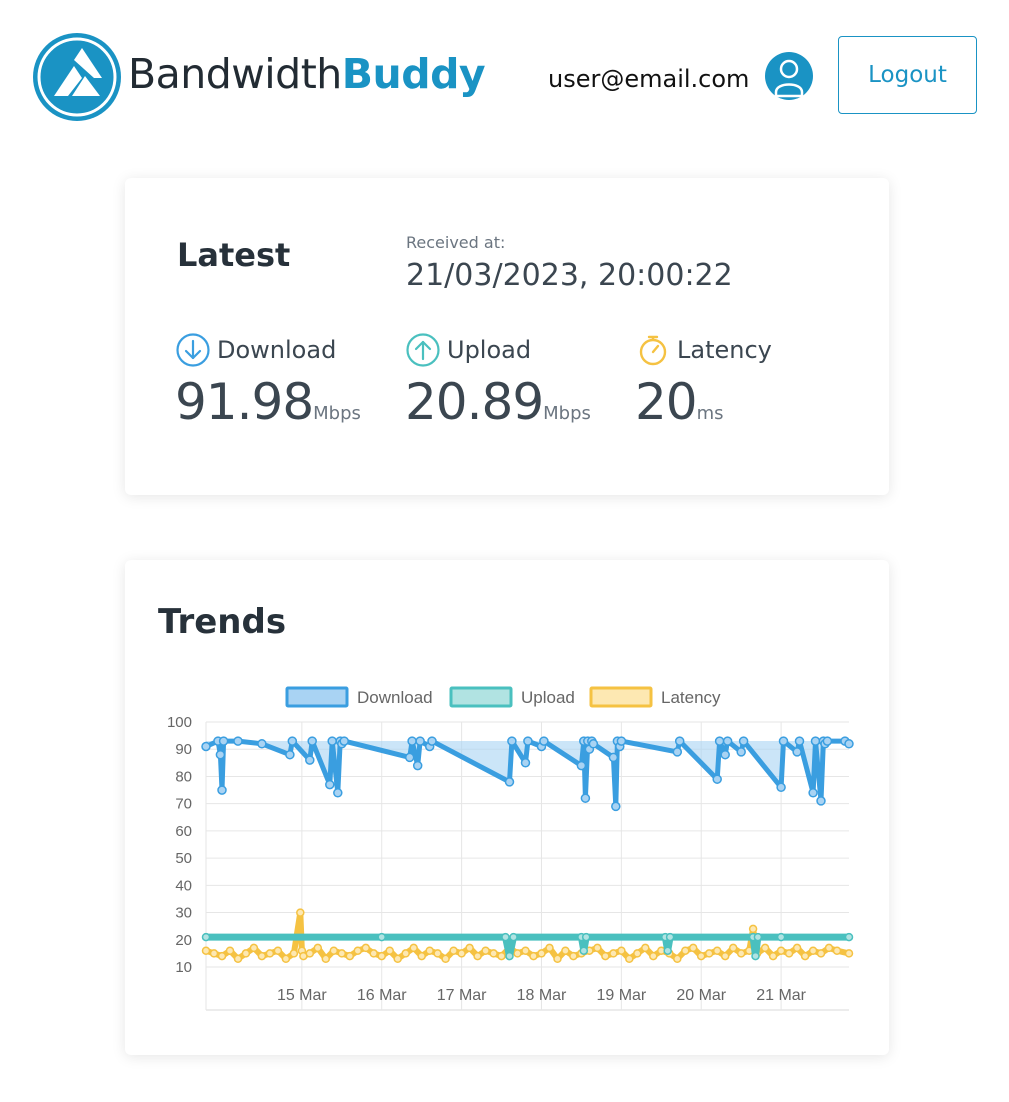 The height and width of the screenshot is (1102, 1009). What do you see at coordinates (621, 995) in the screenshot?
I see `x-tick-label: 19 Mar` at bounding box center [621, 995].